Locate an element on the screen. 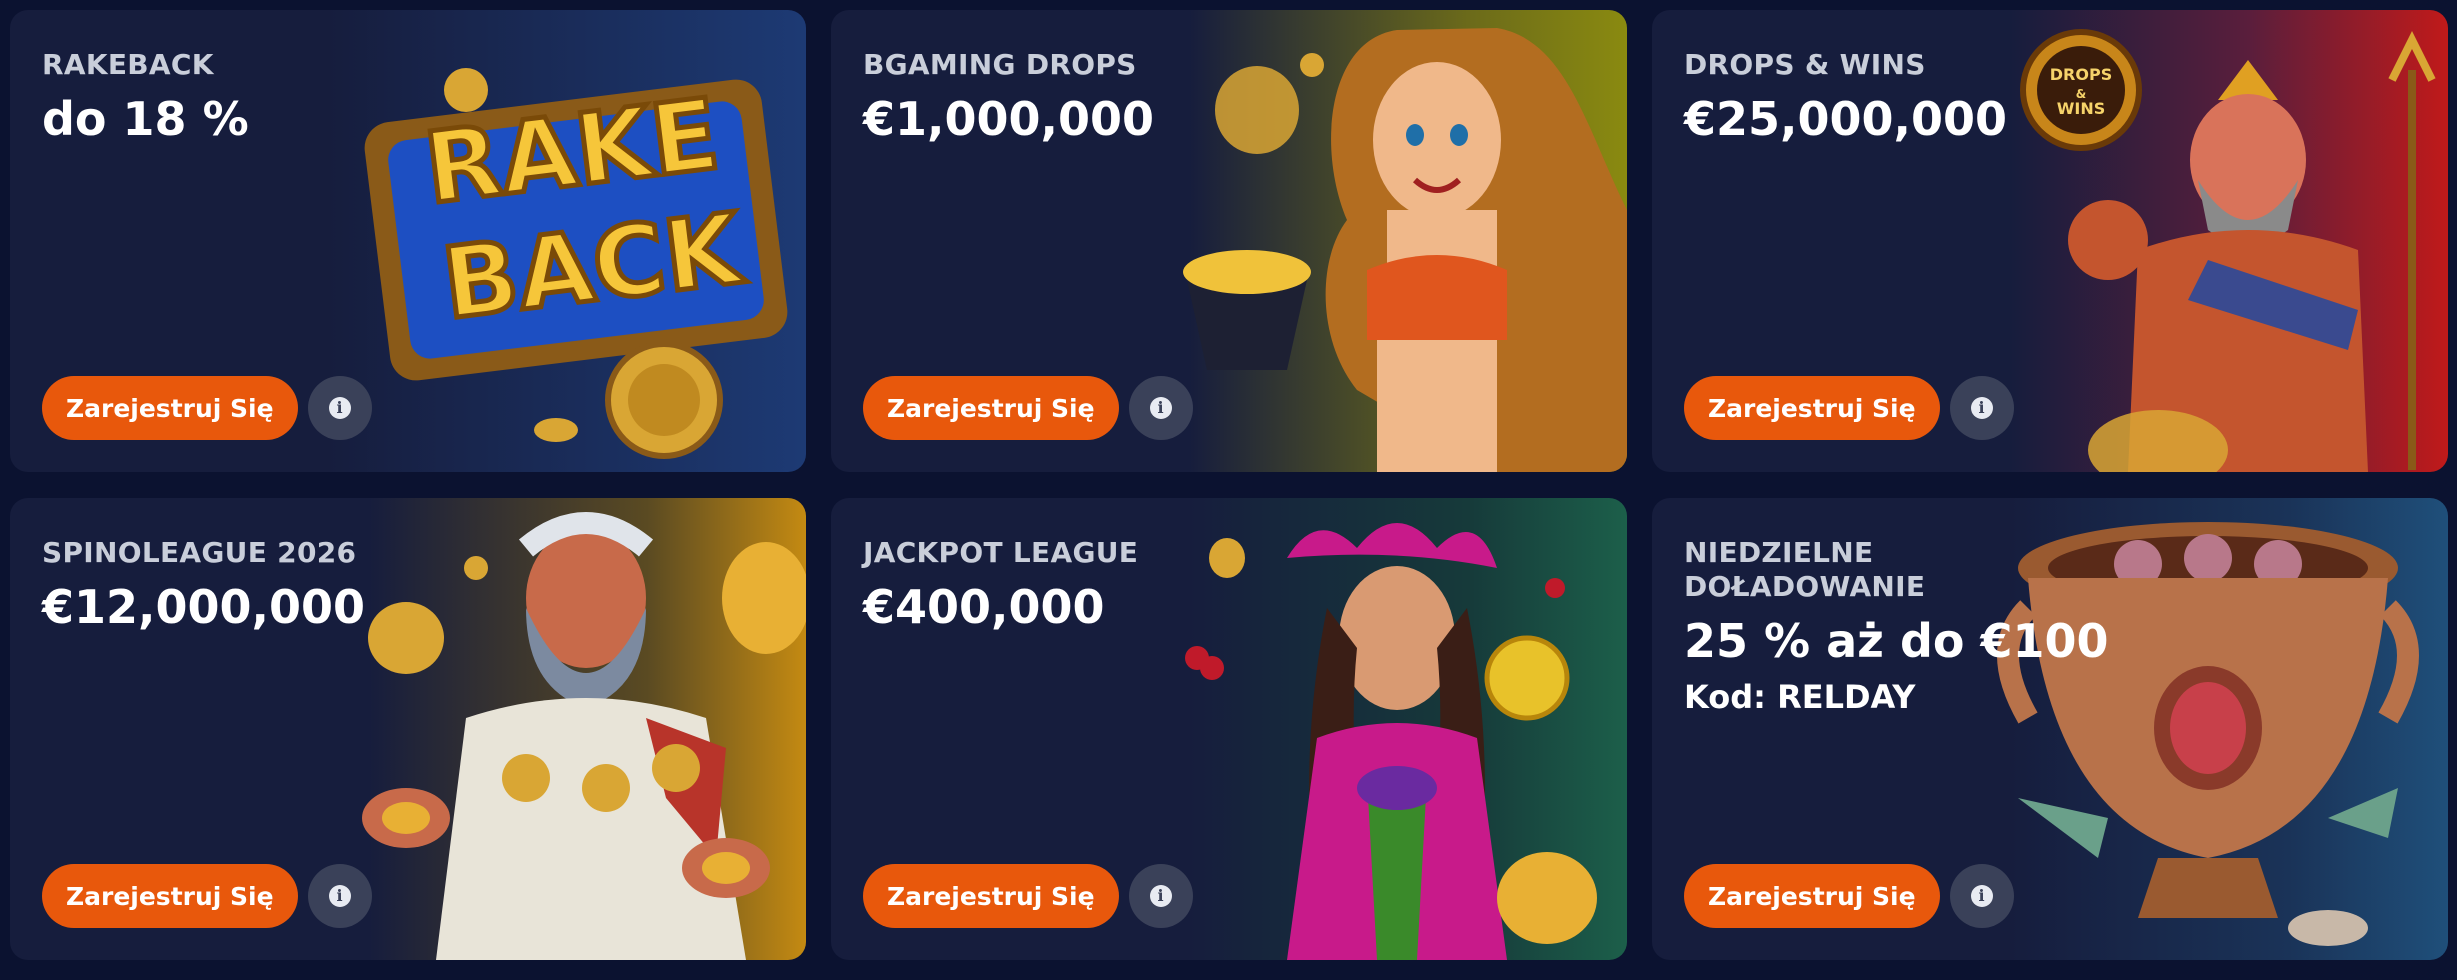 The image size is (2457, 980). promo-code: Kod: RELDAY is located at coordinates (1800, 697).